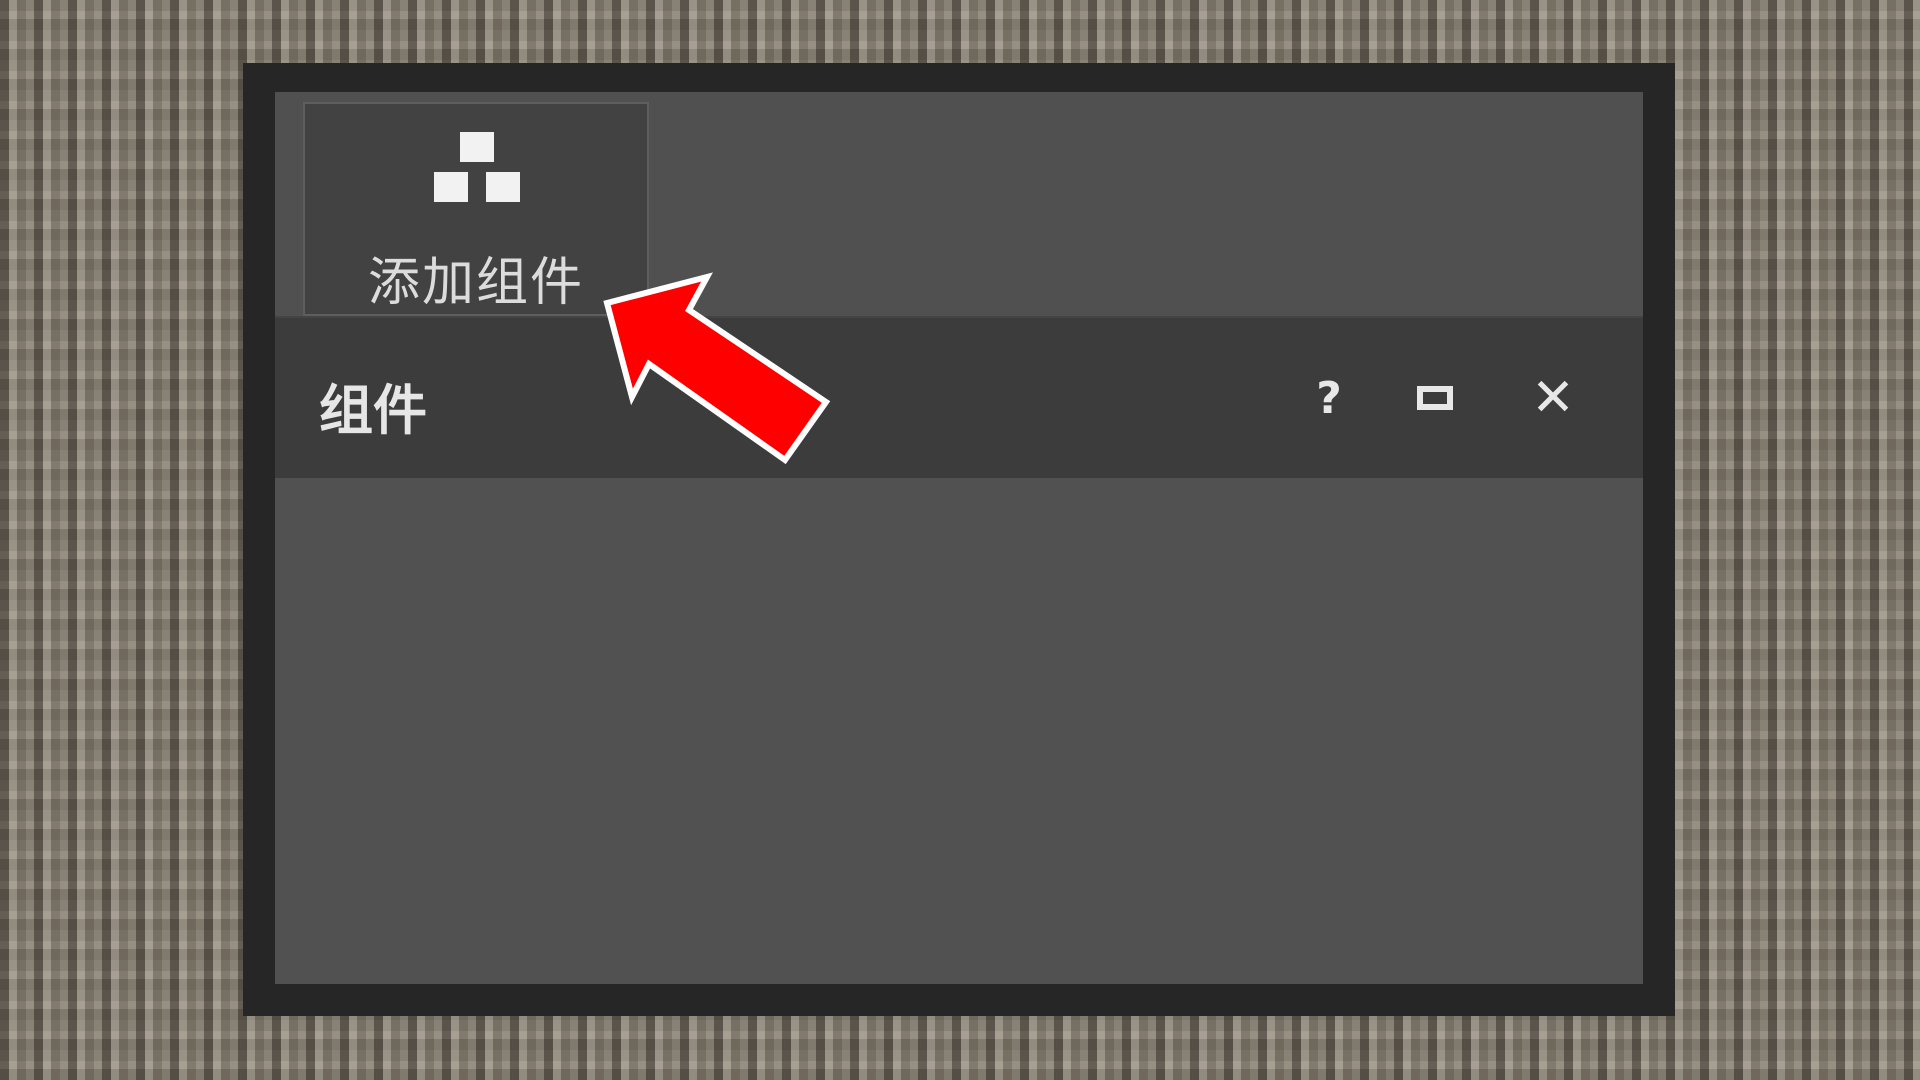 The height and width of the screenshot is (1080, 1920). I want to click on toolbar: 添加组件, so click(959, 205).